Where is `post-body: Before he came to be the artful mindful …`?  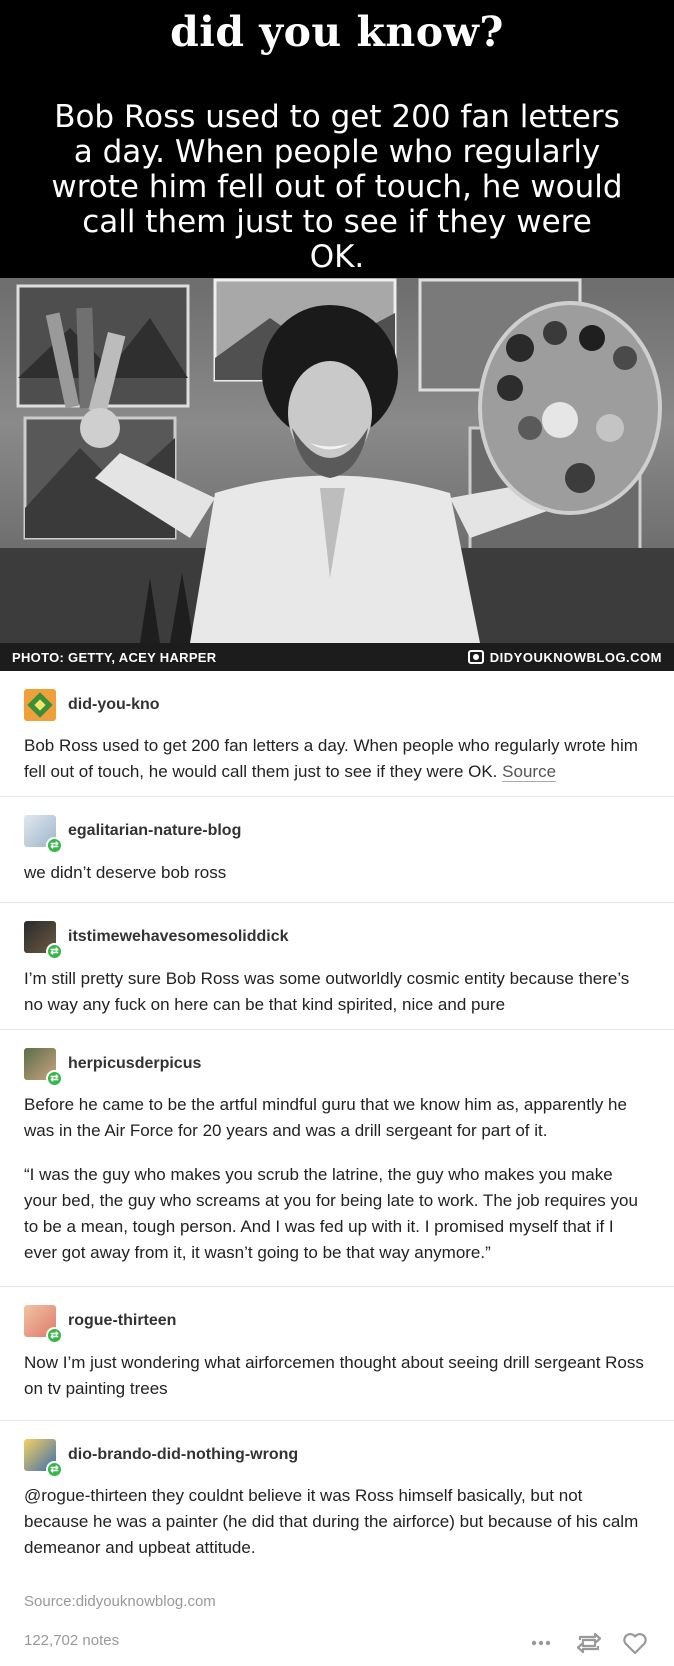
post-body: Before he came to be the artful mindful … is located at coordinates (336, 1179).